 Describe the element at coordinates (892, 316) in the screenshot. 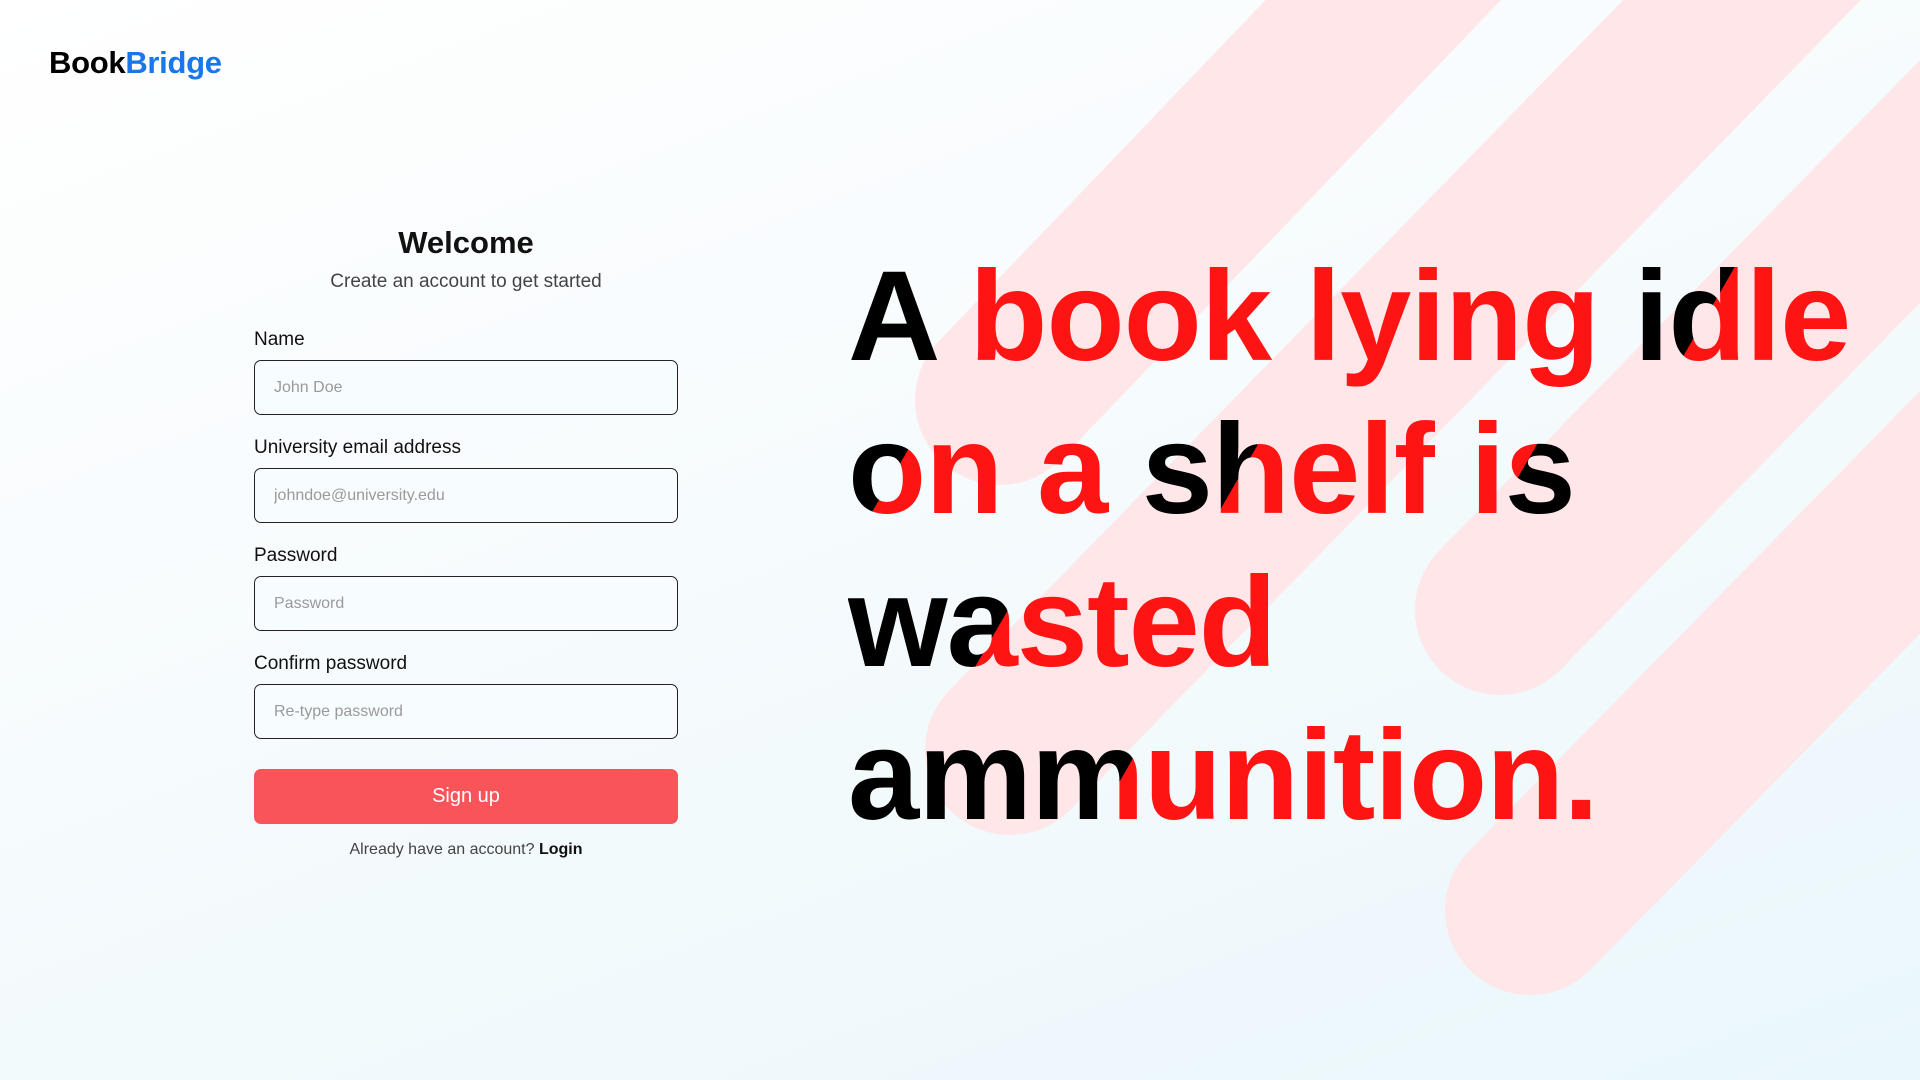

I see `headline-word: A` at that location.